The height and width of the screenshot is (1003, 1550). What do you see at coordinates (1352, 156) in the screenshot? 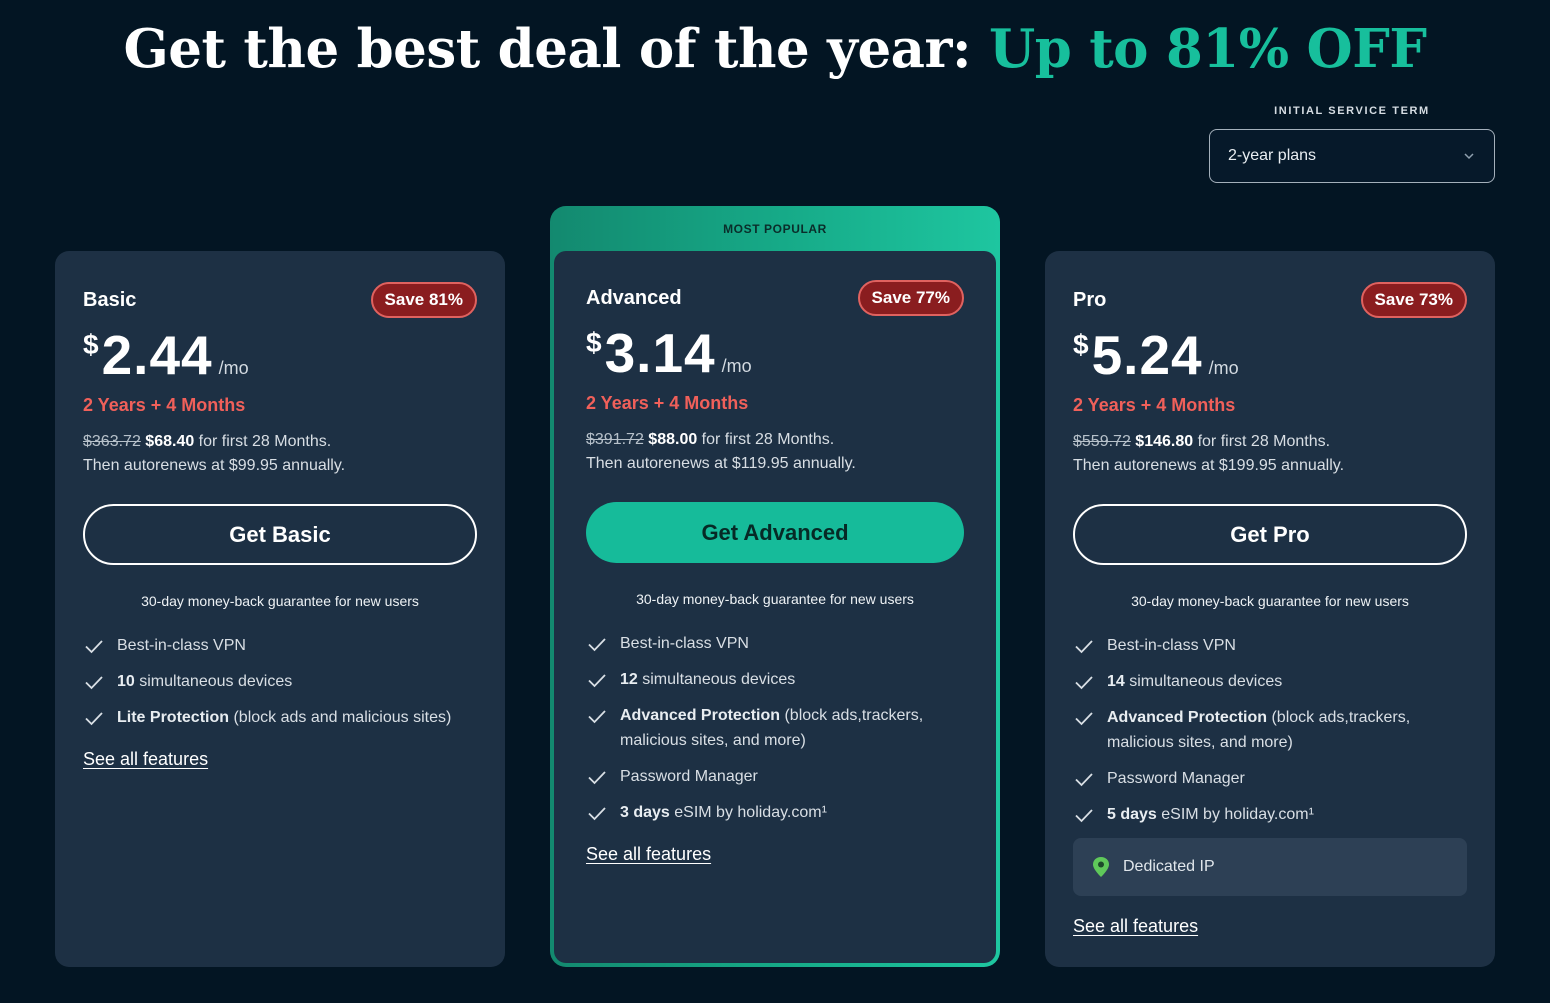
I see `service-term-select: 2-year plans` at bounding box center [1352, 156].